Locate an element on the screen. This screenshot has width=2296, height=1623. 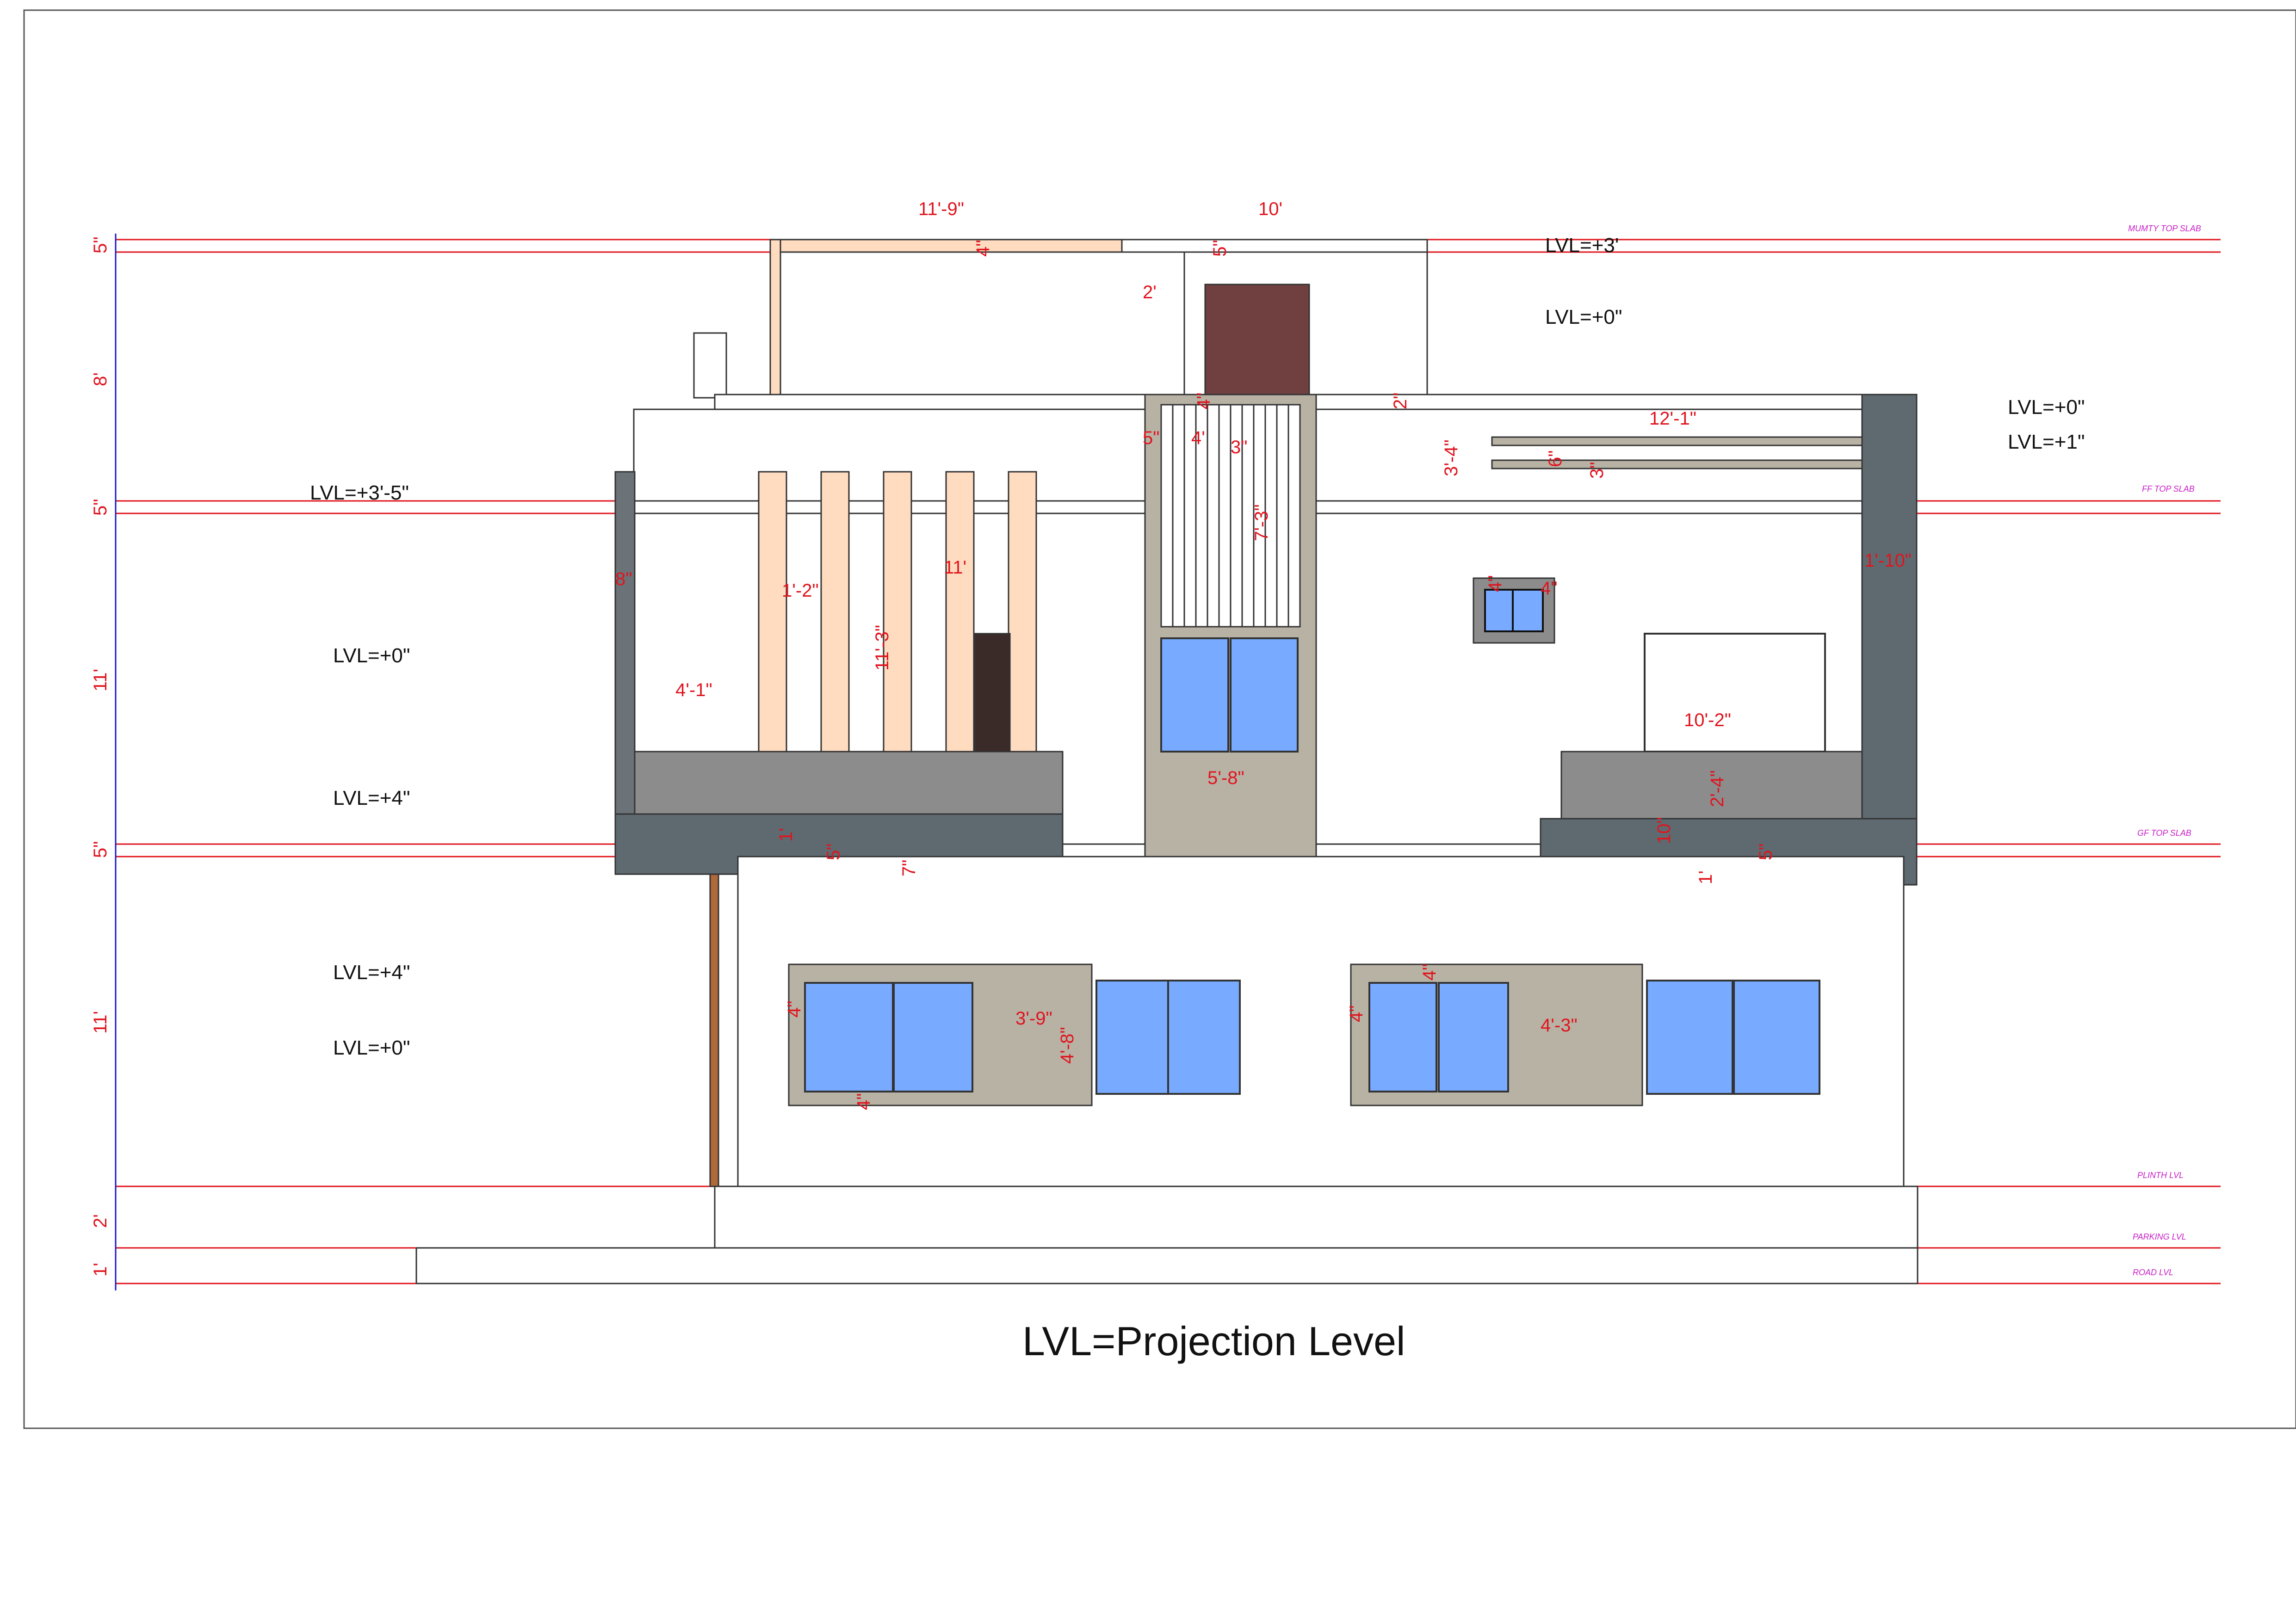
dimension-label: 11'-3" is located at coordinates (882, 648).